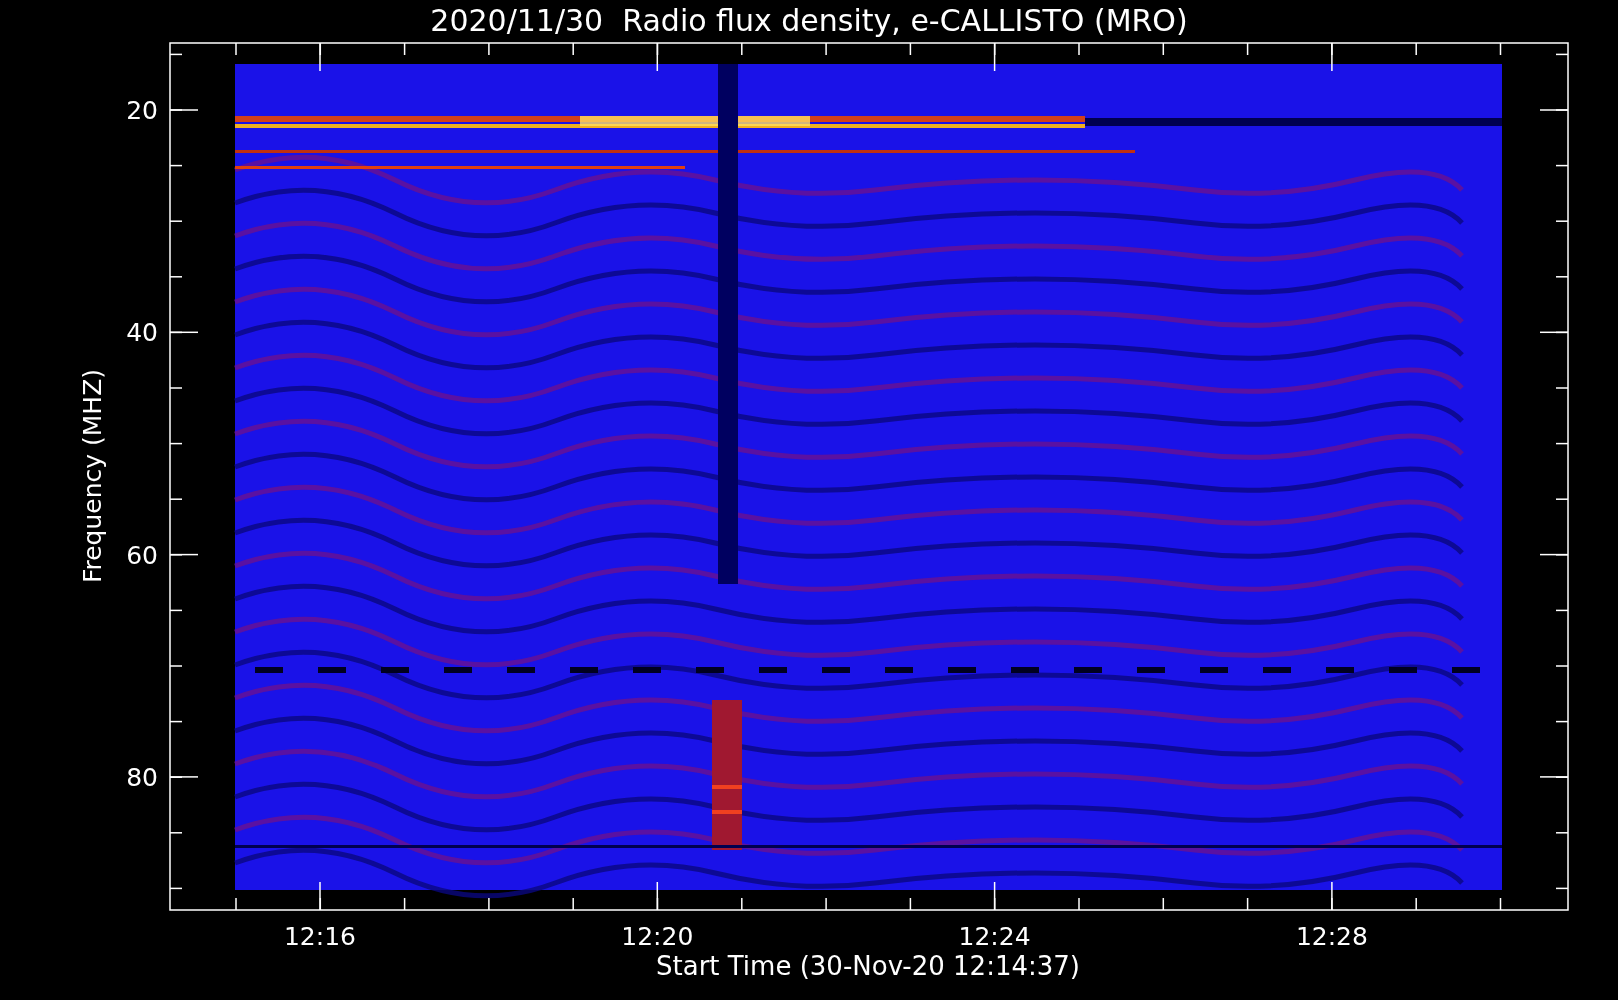  What do you see at coordinates (142, 110) in the screenshot?
I see `y-tick-label: 20` at bounding box center [142, 110].